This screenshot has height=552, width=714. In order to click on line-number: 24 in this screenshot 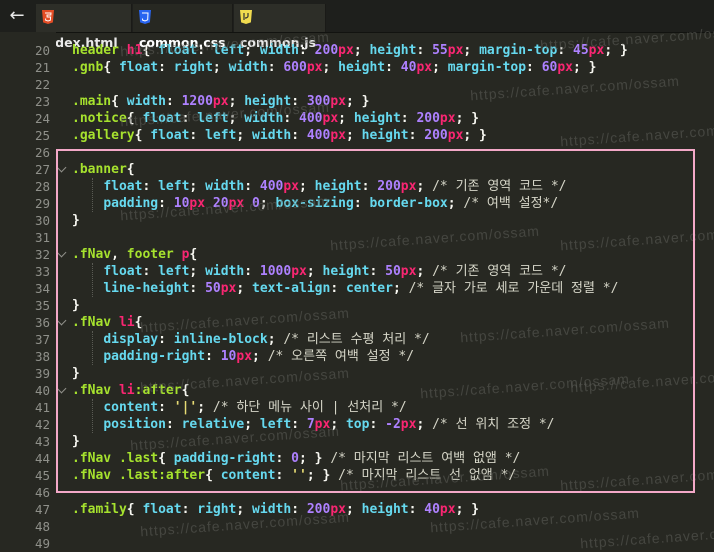, I will do `click(42, 118)`.